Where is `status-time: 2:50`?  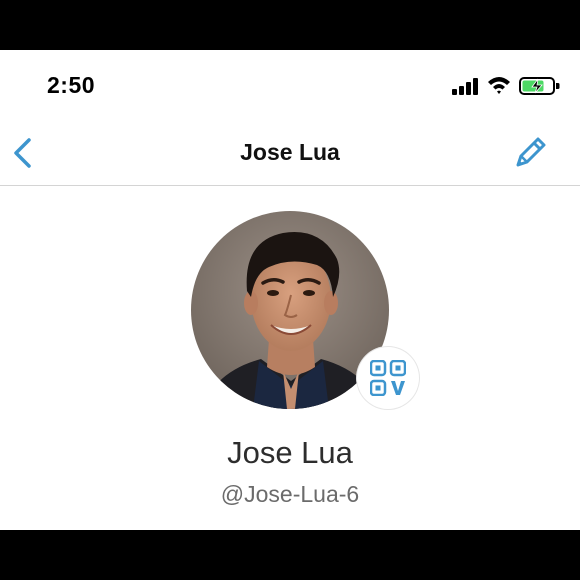 status-time: 2:50 is located at coordinates (71, 85).